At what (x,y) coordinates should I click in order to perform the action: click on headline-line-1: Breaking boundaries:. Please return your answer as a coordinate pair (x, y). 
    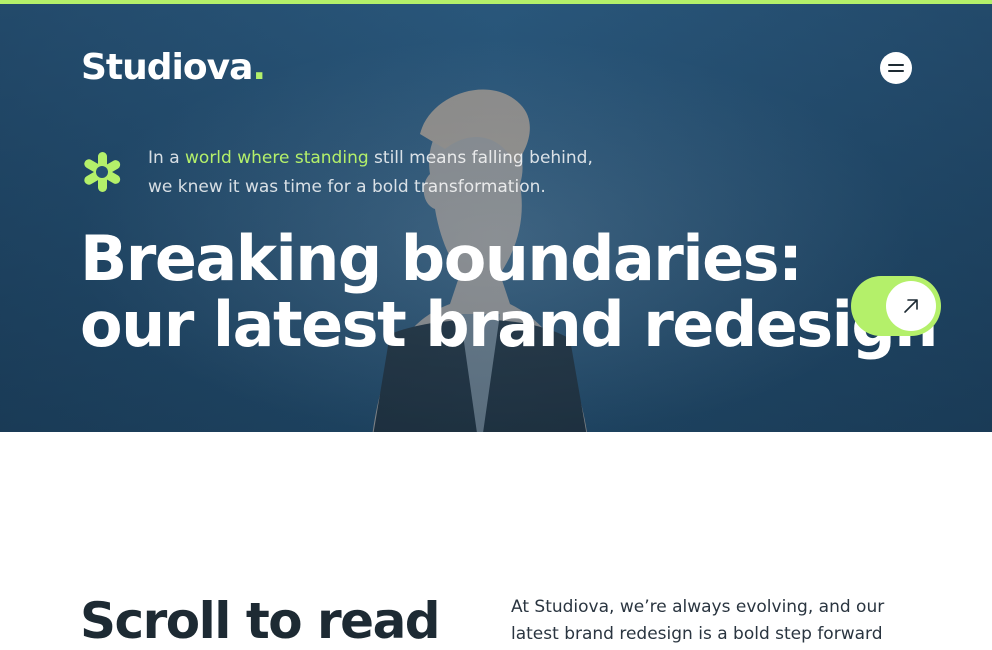
    Looking at the image, I should click on (441, 258).